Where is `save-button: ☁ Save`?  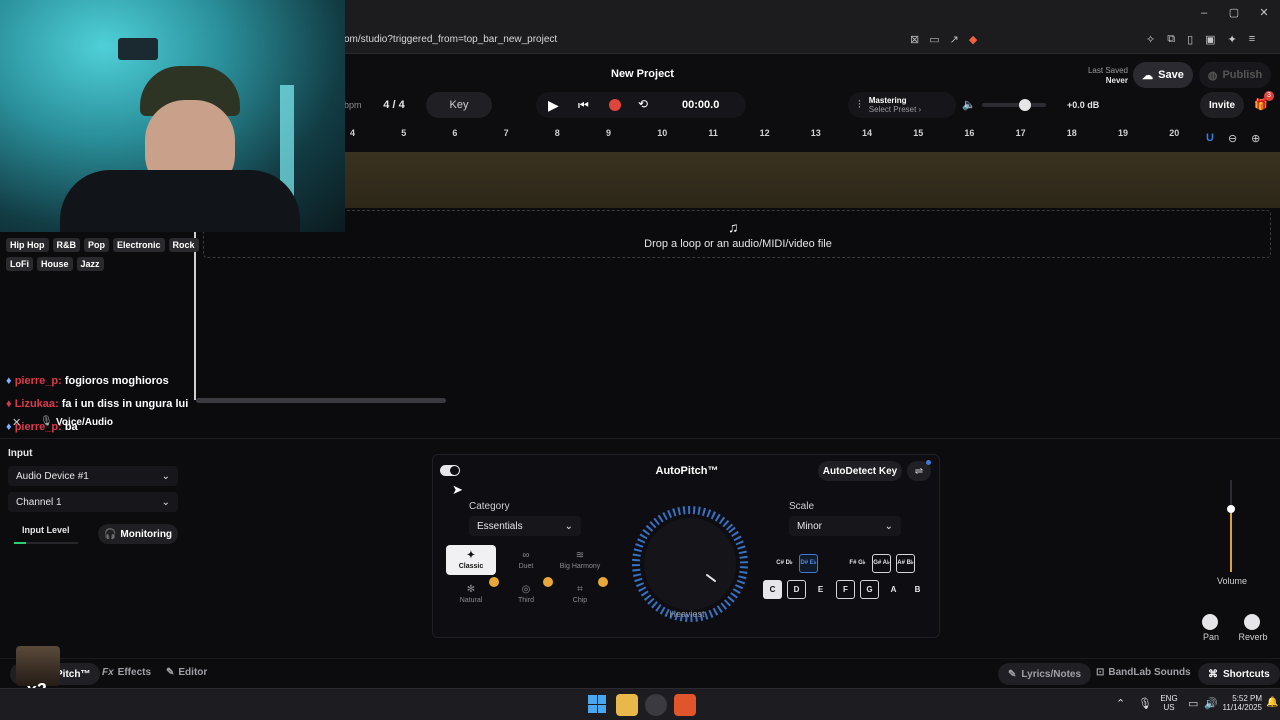
save-button: ☁ Save is located at coordinates (1163, 75).